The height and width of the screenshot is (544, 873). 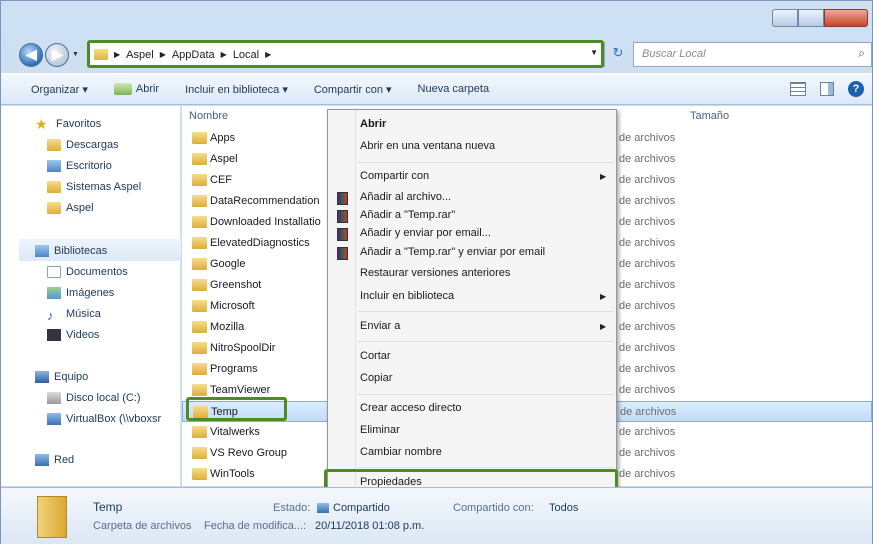 What do you see at coordinates (31, 55) in the screenshot?
I see `back-button: ◀` at bounding box center [31, 55].